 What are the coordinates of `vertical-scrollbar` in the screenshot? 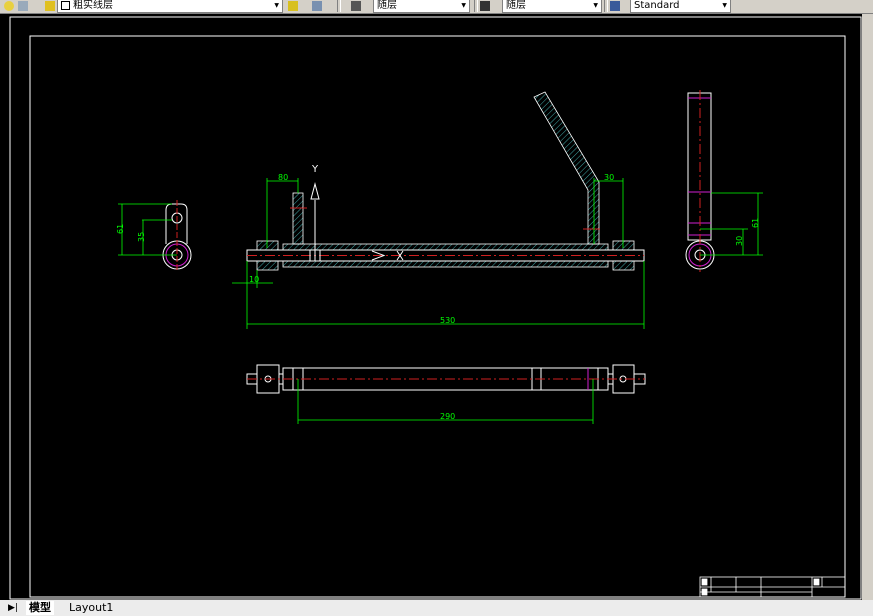 It's located at (867, 307).